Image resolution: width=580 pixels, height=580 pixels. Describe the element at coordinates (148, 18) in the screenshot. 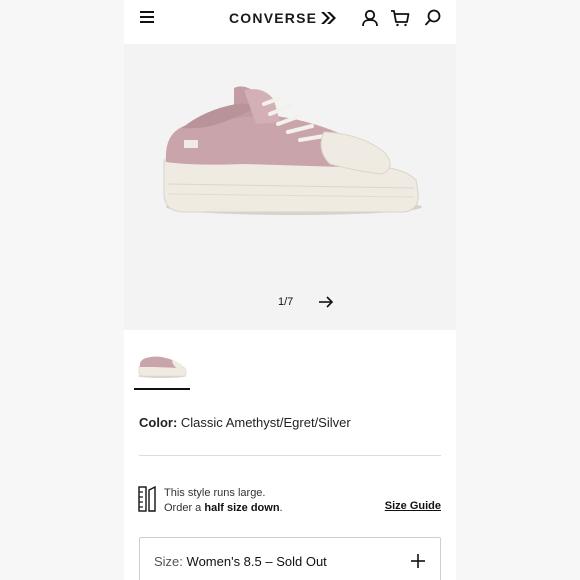

I see `menu-icon` at that location.